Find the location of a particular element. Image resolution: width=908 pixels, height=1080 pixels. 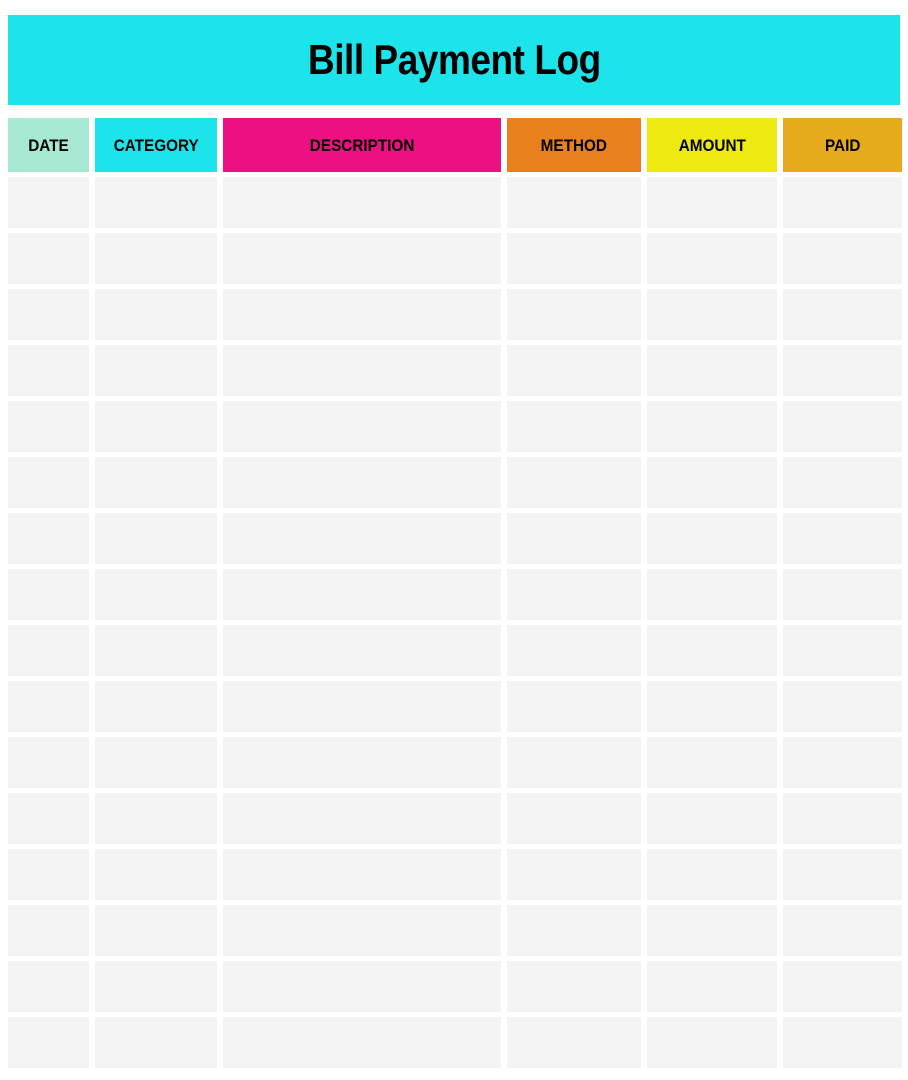

column-header-amount: AMOUNT is located at coordinates (712, 145).